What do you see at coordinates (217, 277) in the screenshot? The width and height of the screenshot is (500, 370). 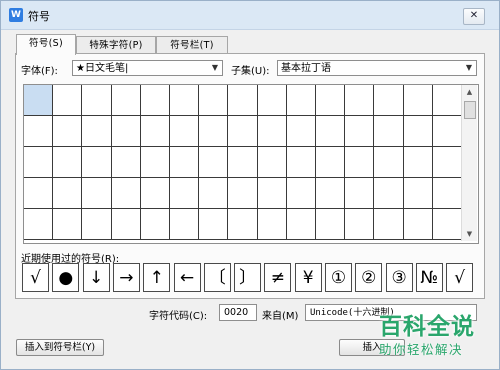 I see `recent-symbol-cell: 〔` at bounding box center [217, 277].